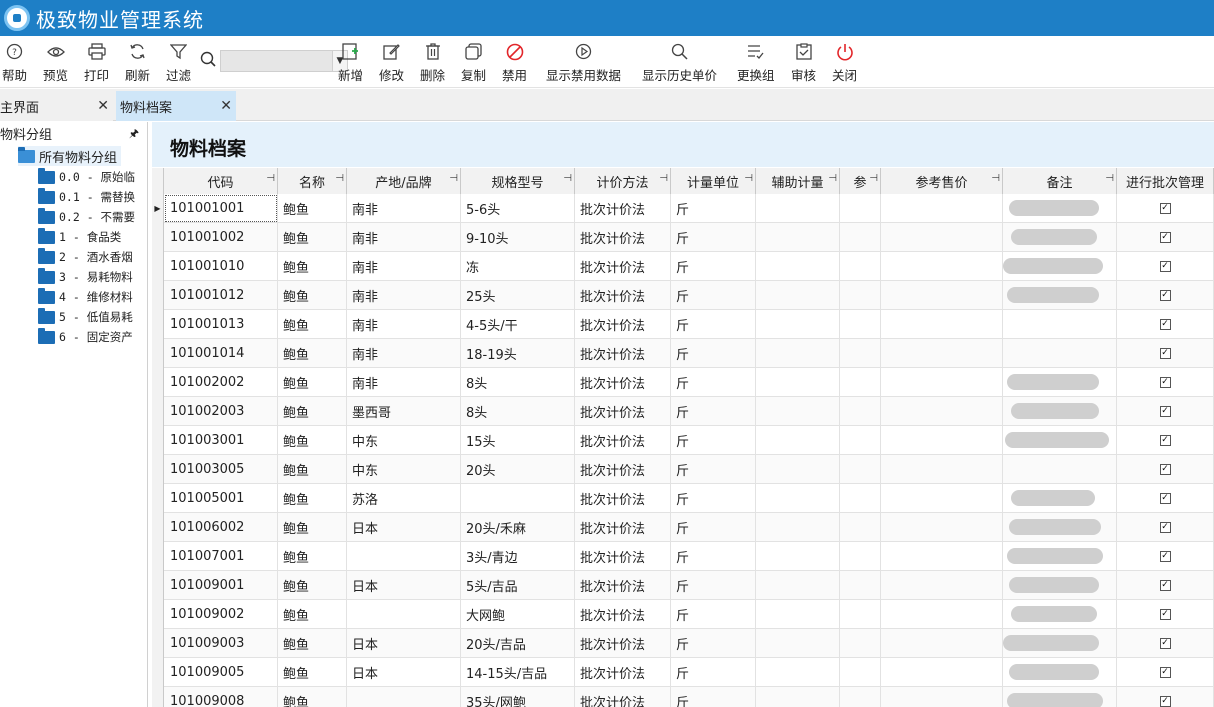  I want to click on cell-spec: 大网鲍, so click(518, 614).